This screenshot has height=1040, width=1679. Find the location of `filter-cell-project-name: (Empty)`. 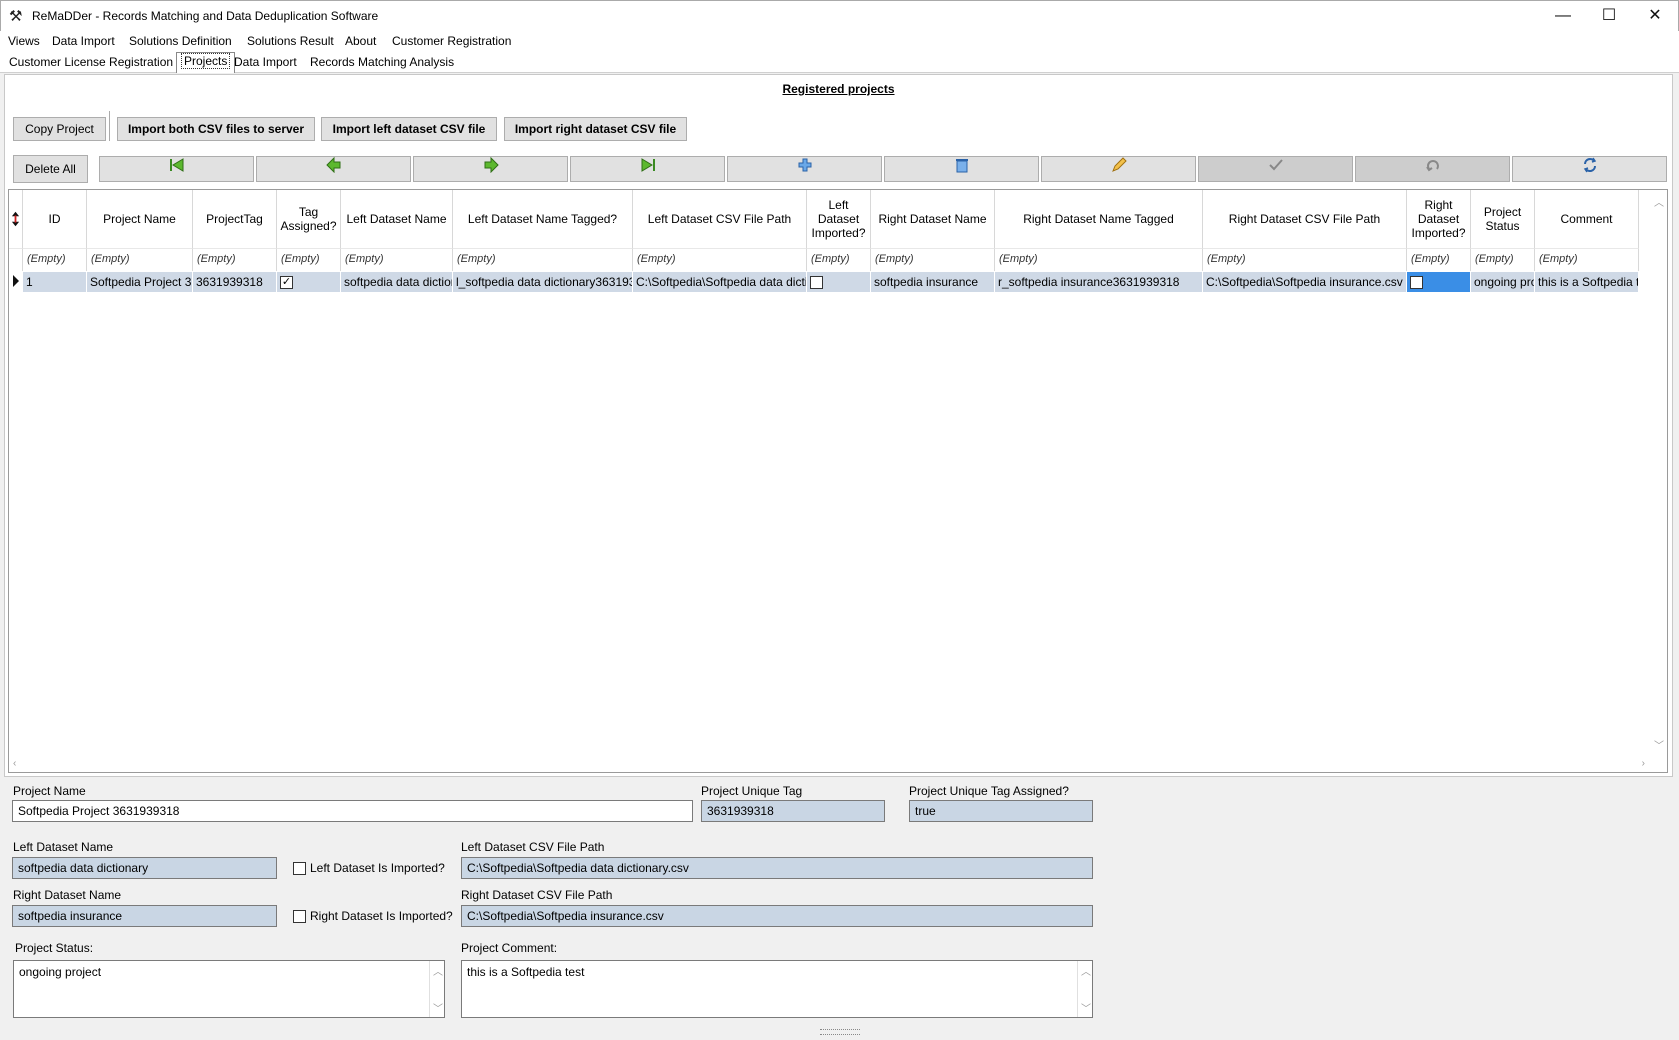

filter-cell-project-name: (Empty) is located at coordinates (140, 259).